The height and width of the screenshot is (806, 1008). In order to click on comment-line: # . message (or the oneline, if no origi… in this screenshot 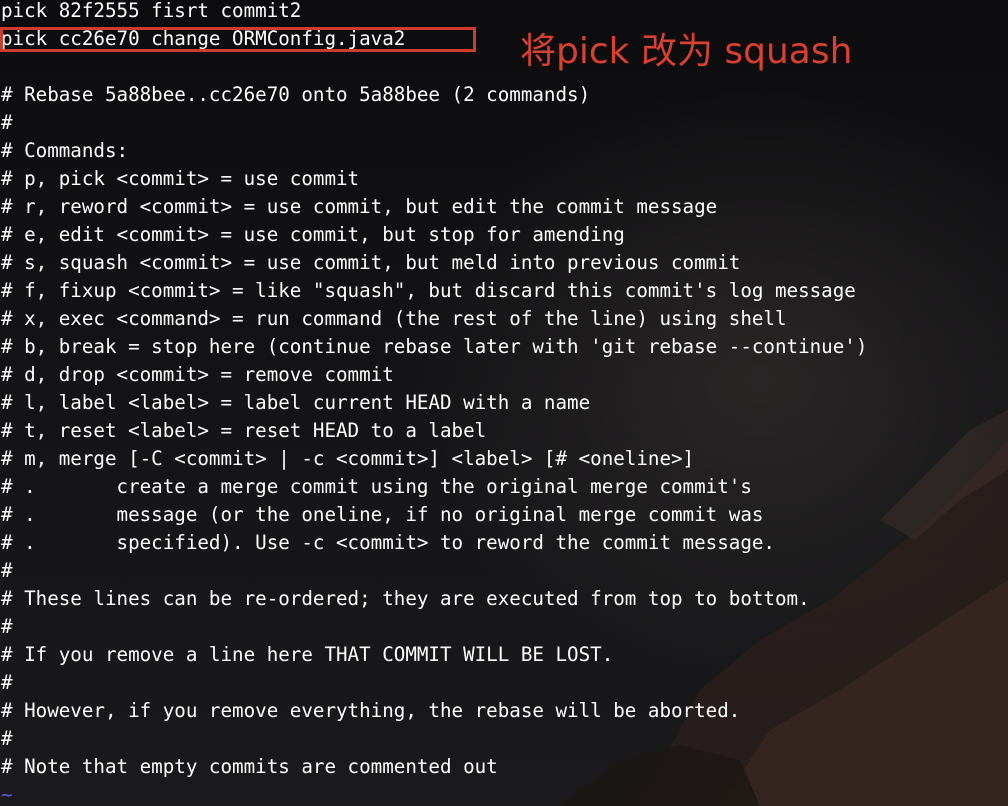, I will do `click(382, 514)`.